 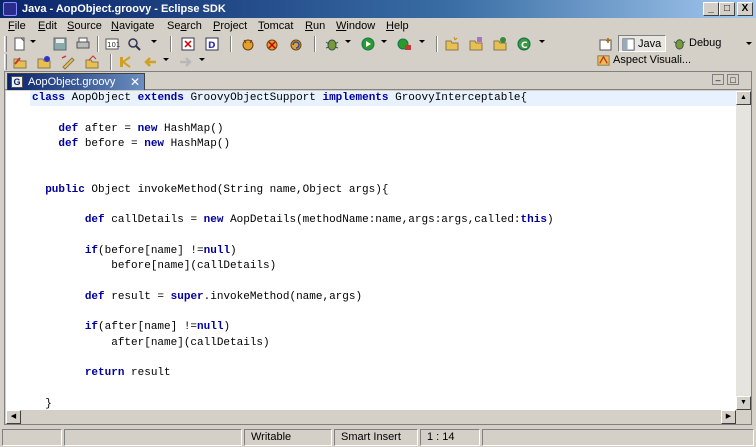 I want to click on code-keyword: def, so click(x=68, y=128).